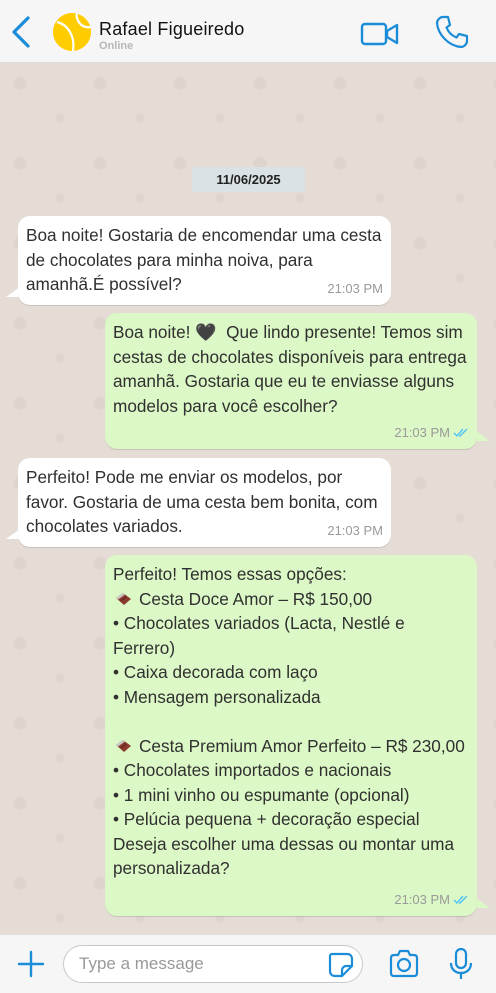 The height and width of the screenshot is (993, 496). I want to click on option-2-title-row: Cesta Premium Amor Perfeito – R$ 230,00, so click(291, 746).